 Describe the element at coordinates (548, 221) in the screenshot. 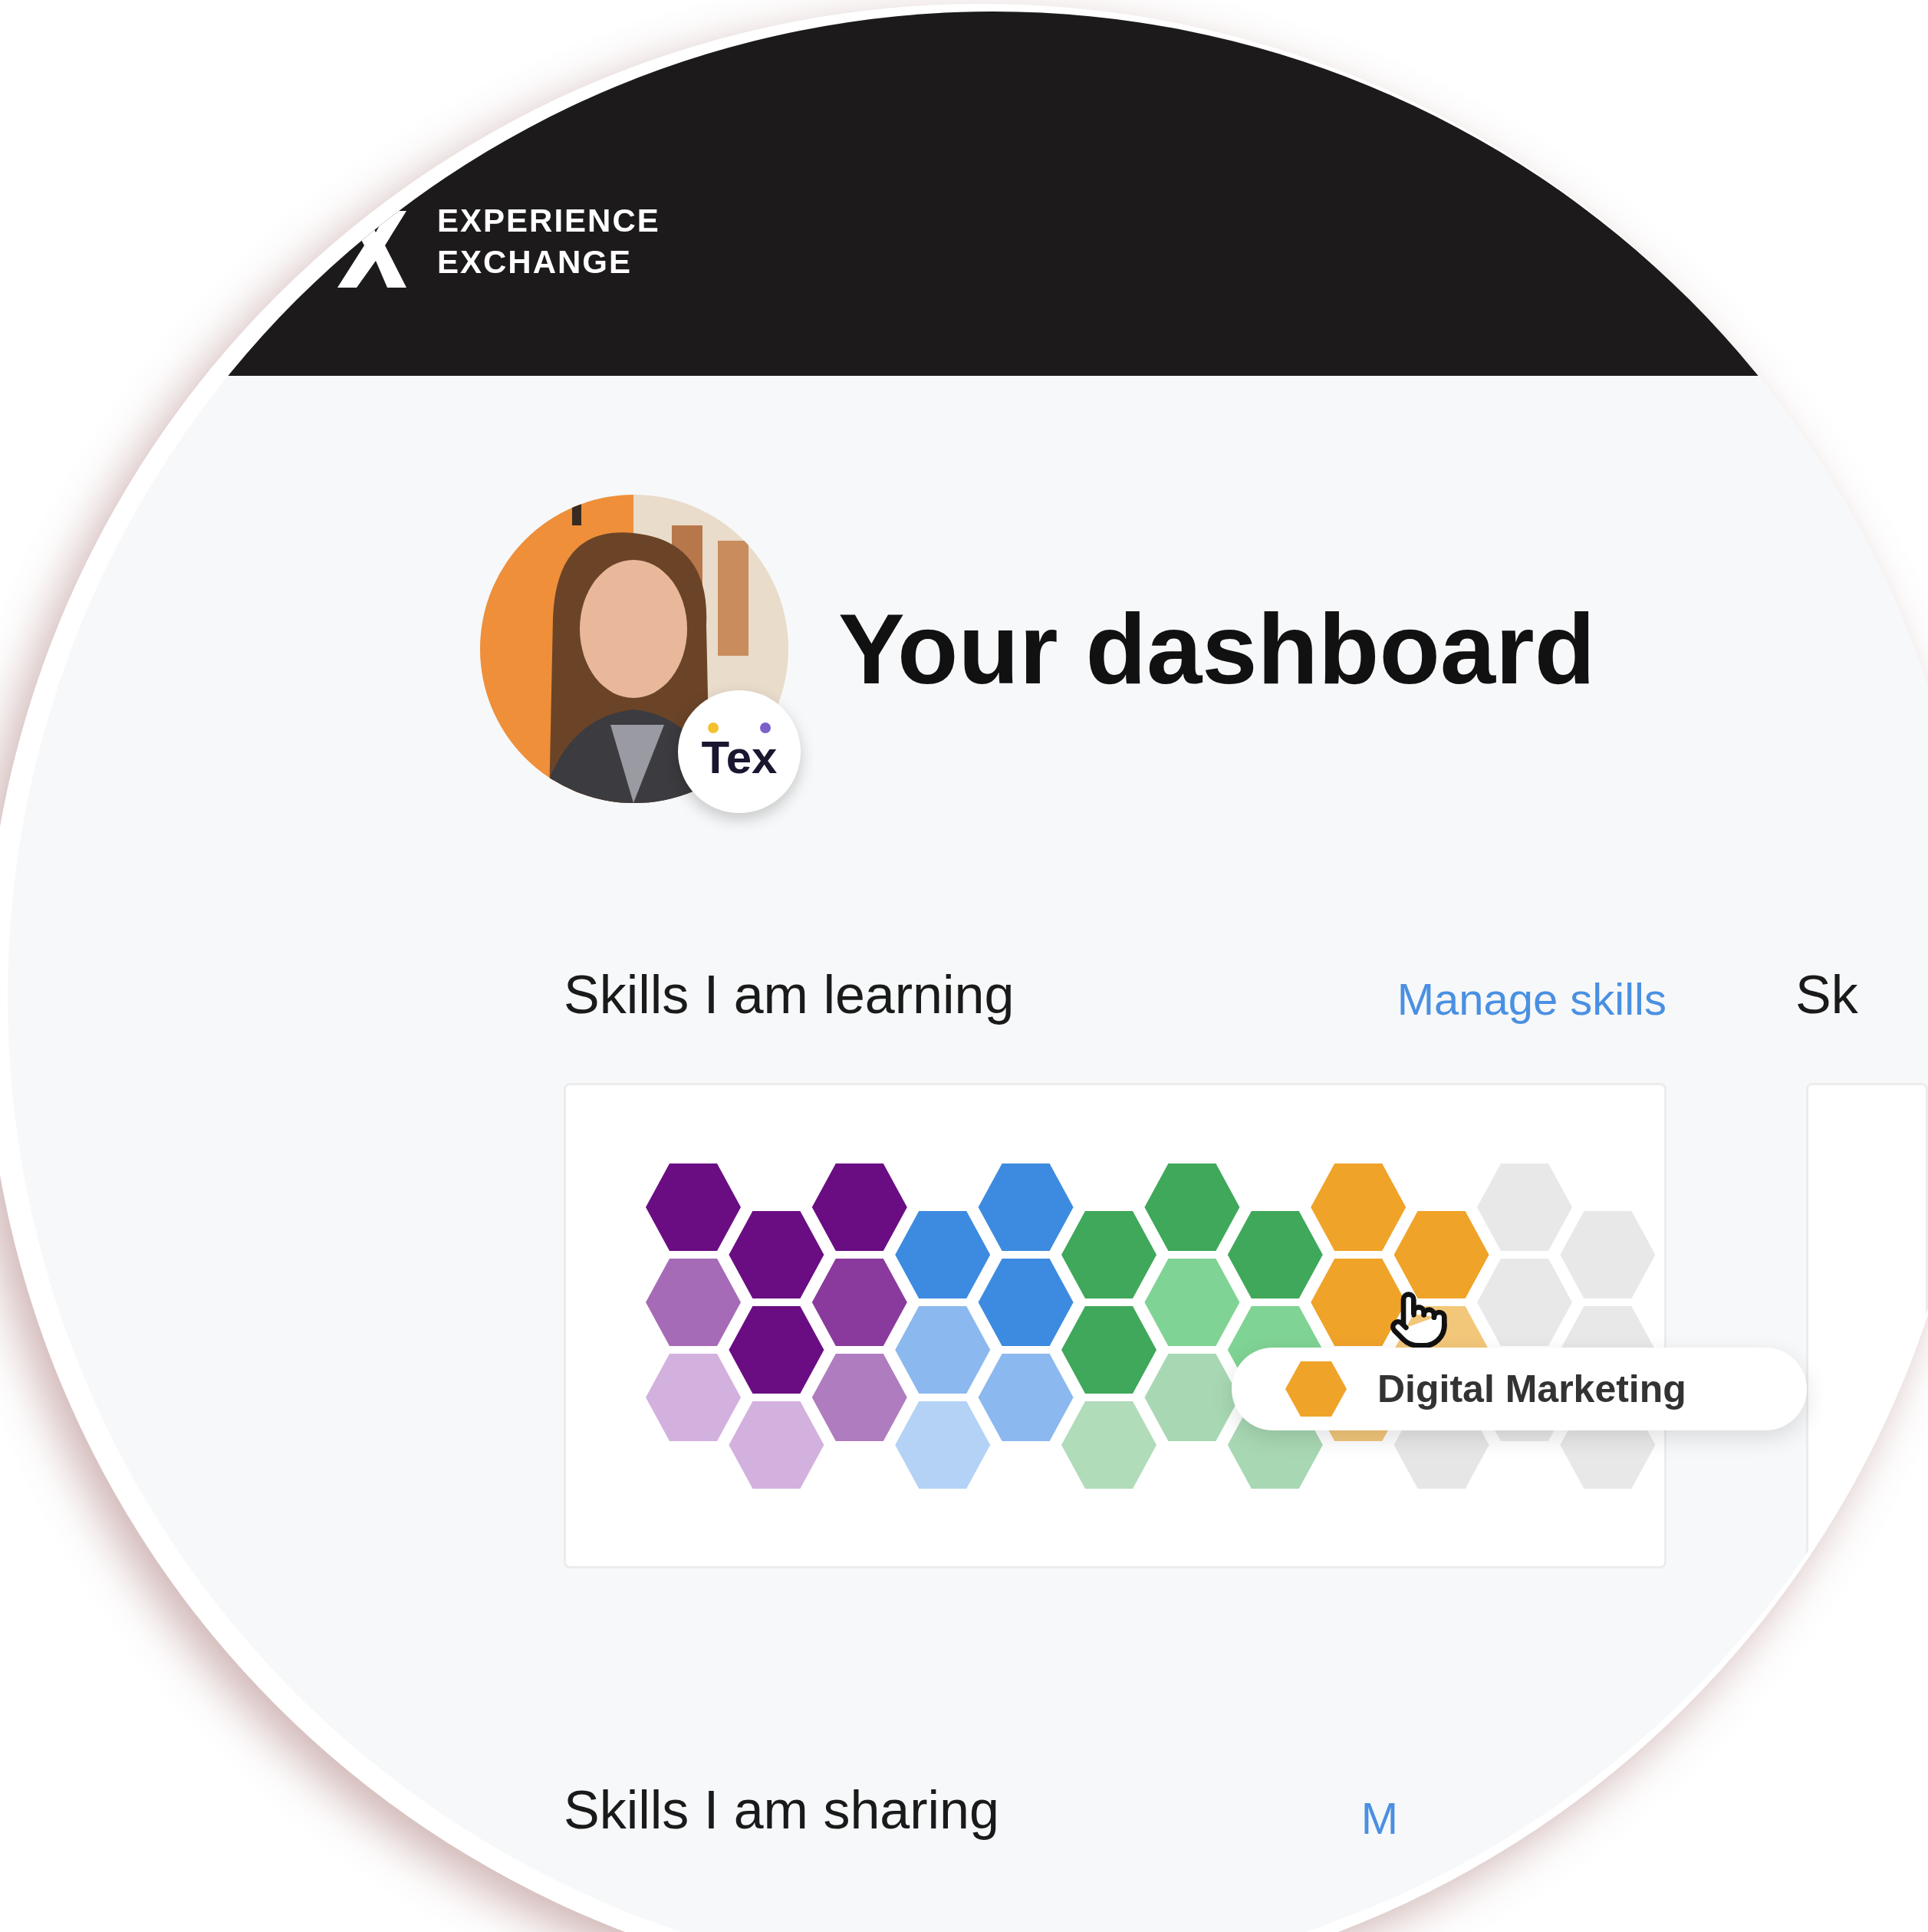

I see `logo-text: EXPERIENCE` at that location.